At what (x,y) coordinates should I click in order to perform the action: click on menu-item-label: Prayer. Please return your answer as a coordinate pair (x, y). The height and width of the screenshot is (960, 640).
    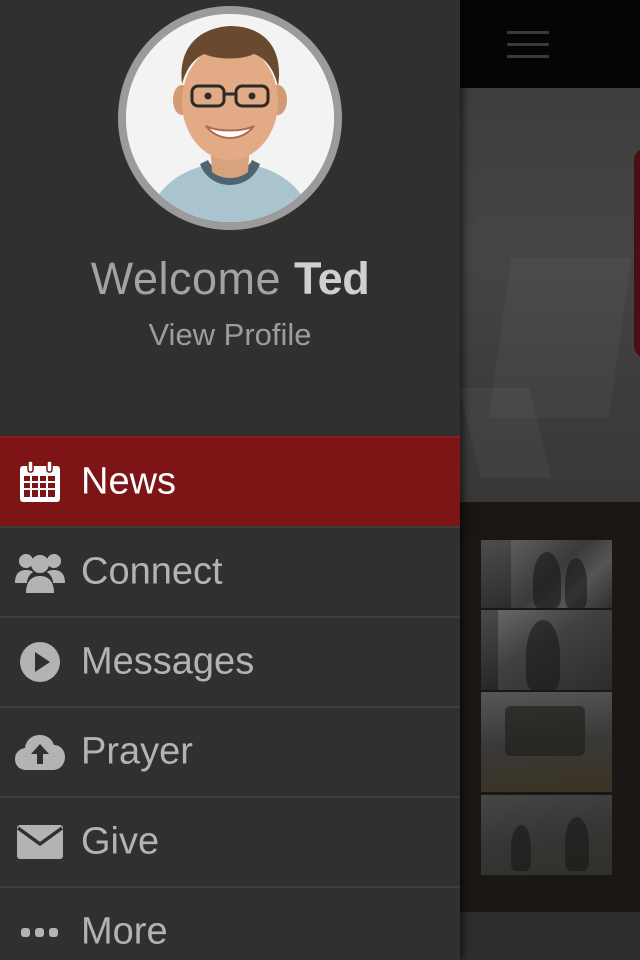
    Looking at the image, I should click on (137, 751).